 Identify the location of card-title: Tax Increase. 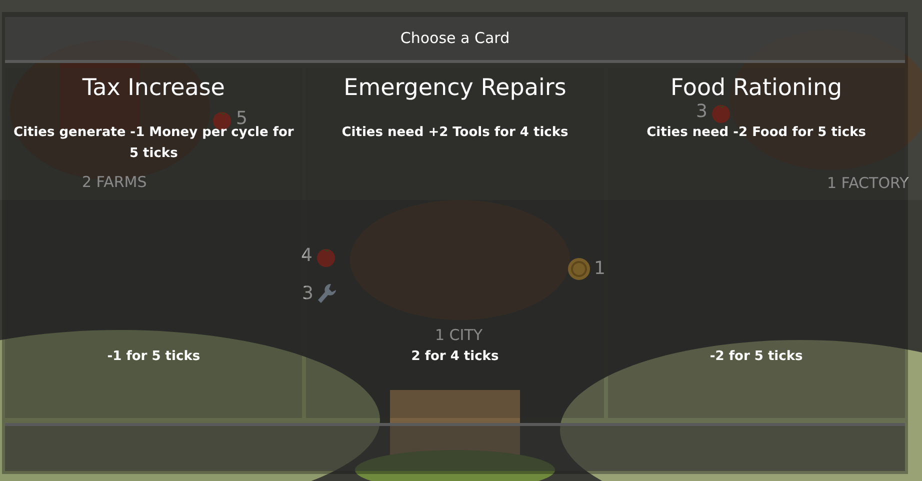
(153, 88).